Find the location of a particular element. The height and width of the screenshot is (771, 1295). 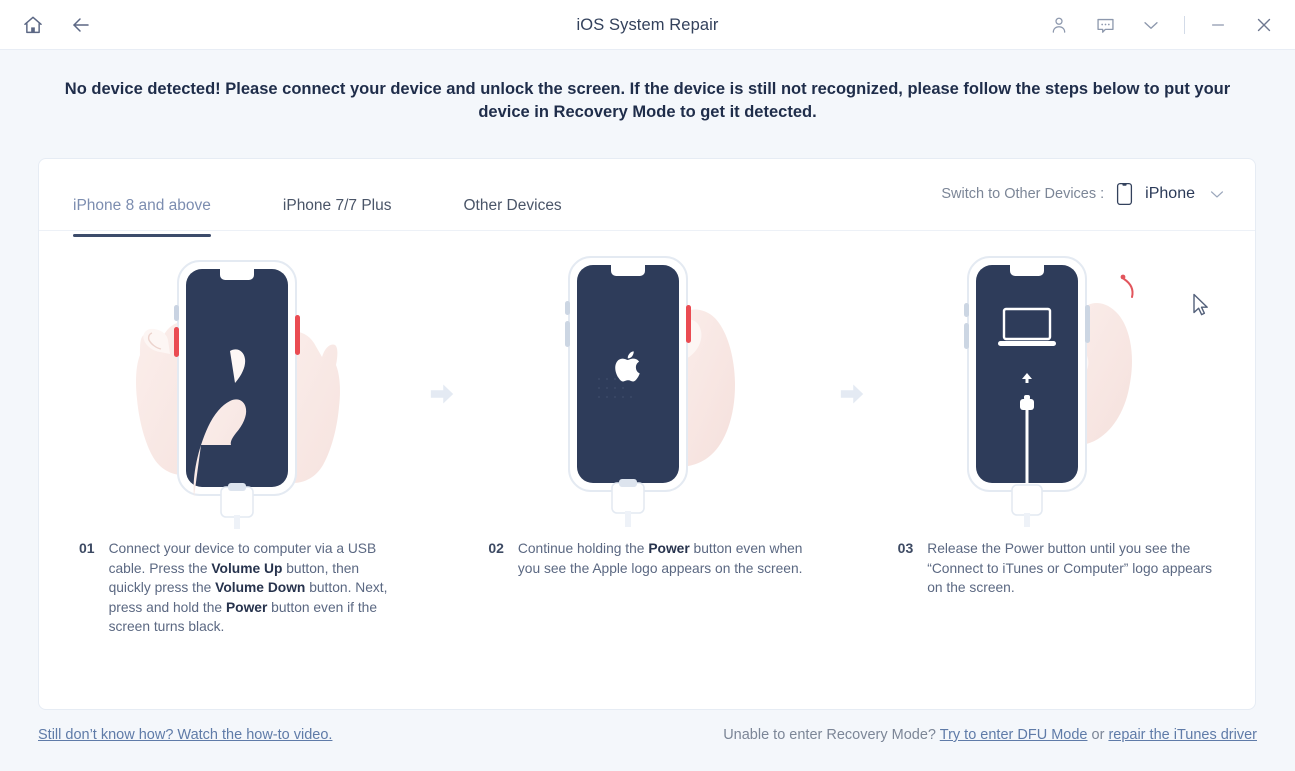

recovery-mode-question: Unable to enter Recovery Mode? is located at coordinates (831, 735).